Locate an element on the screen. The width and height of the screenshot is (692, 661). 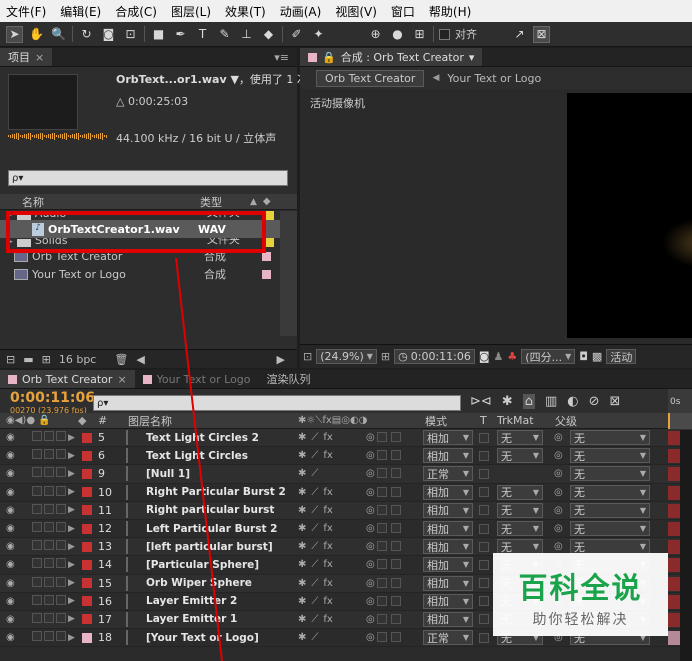
panel-menu-icon: ▾≡ is located at coordinates (285, 57).